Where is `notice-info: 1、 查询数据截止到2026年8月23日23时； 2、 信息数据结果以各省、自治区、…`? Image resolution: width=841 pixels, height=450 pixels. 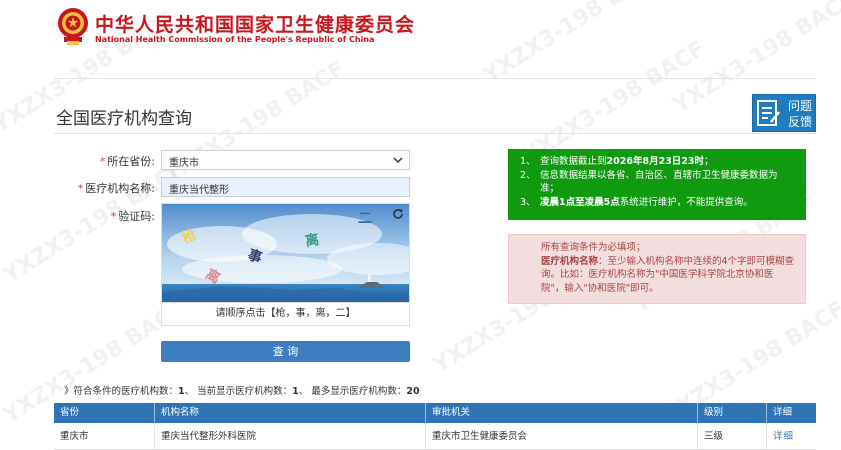 notice-info: 1、 查询数据截止到2026年8月23日23时； 2、 信息数据结果以各省、自治区、… is located at coordinates (657, 184).